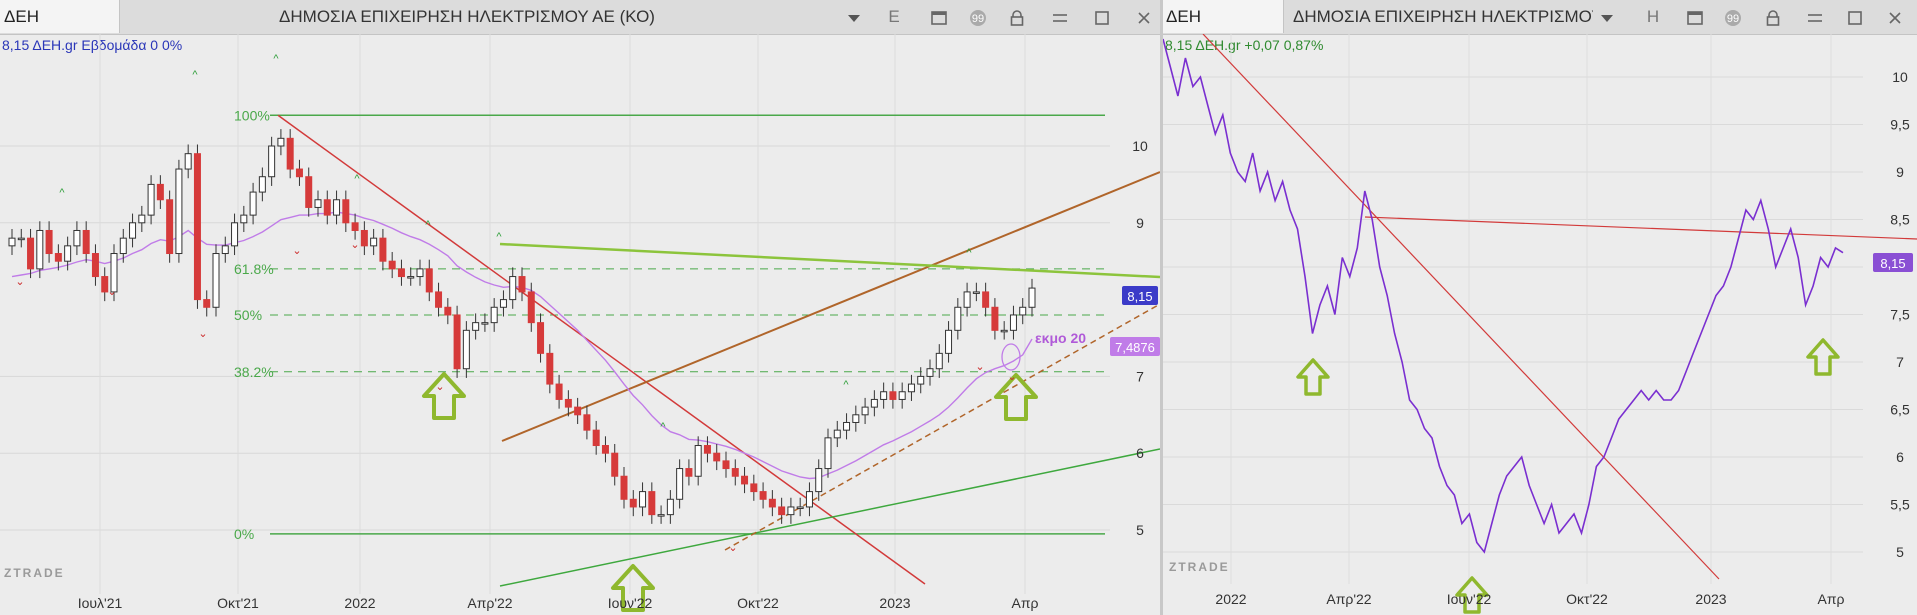 This screenshot has height=615, width=1917. What do you see at coordinates (1773, 16) in the screenshot?
I see `right-lock-button` at bounding box center [1773, 16].